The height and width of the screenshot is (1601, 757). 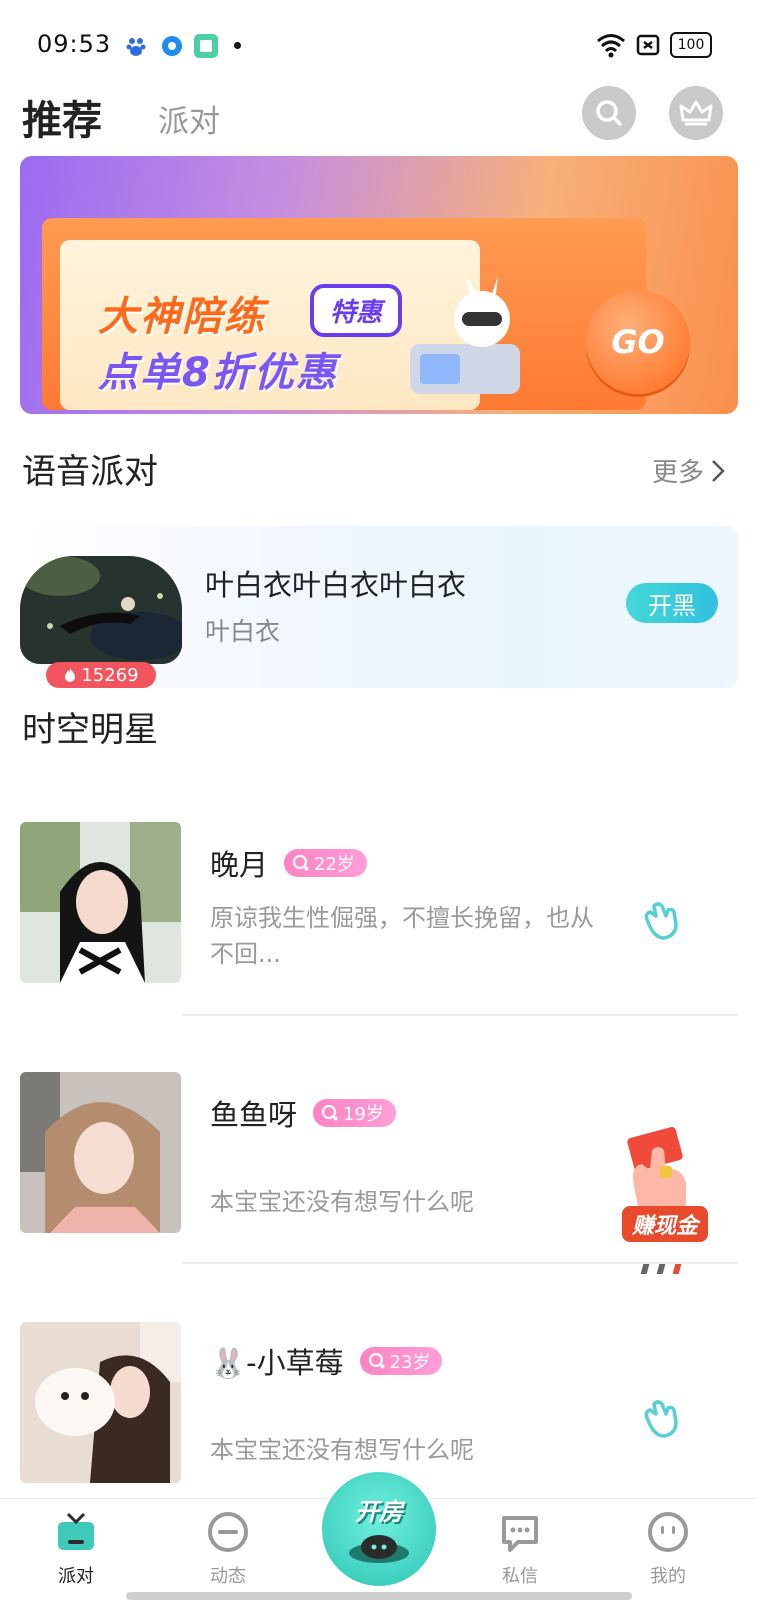 I want to click on moments-icon, so click(x=228, y=1532).